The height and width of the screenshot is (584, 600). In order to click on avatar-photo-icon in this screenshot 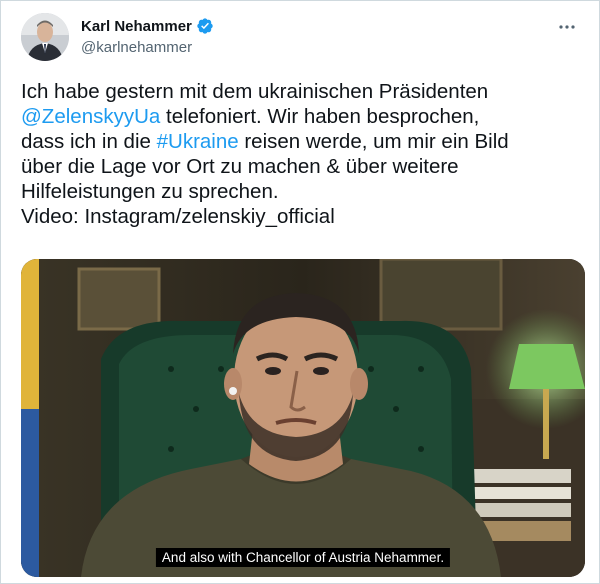, I will do `click(45, 37)`.